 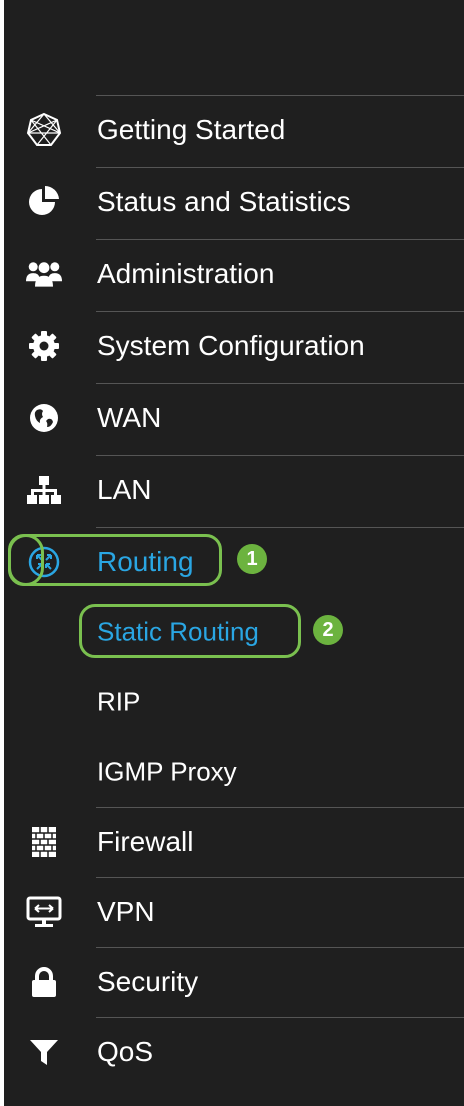 What do you see at coordinates (234, 418) in the screenshot?
I see `menu-item-wan: WAN` at bounding box center [234, 418].